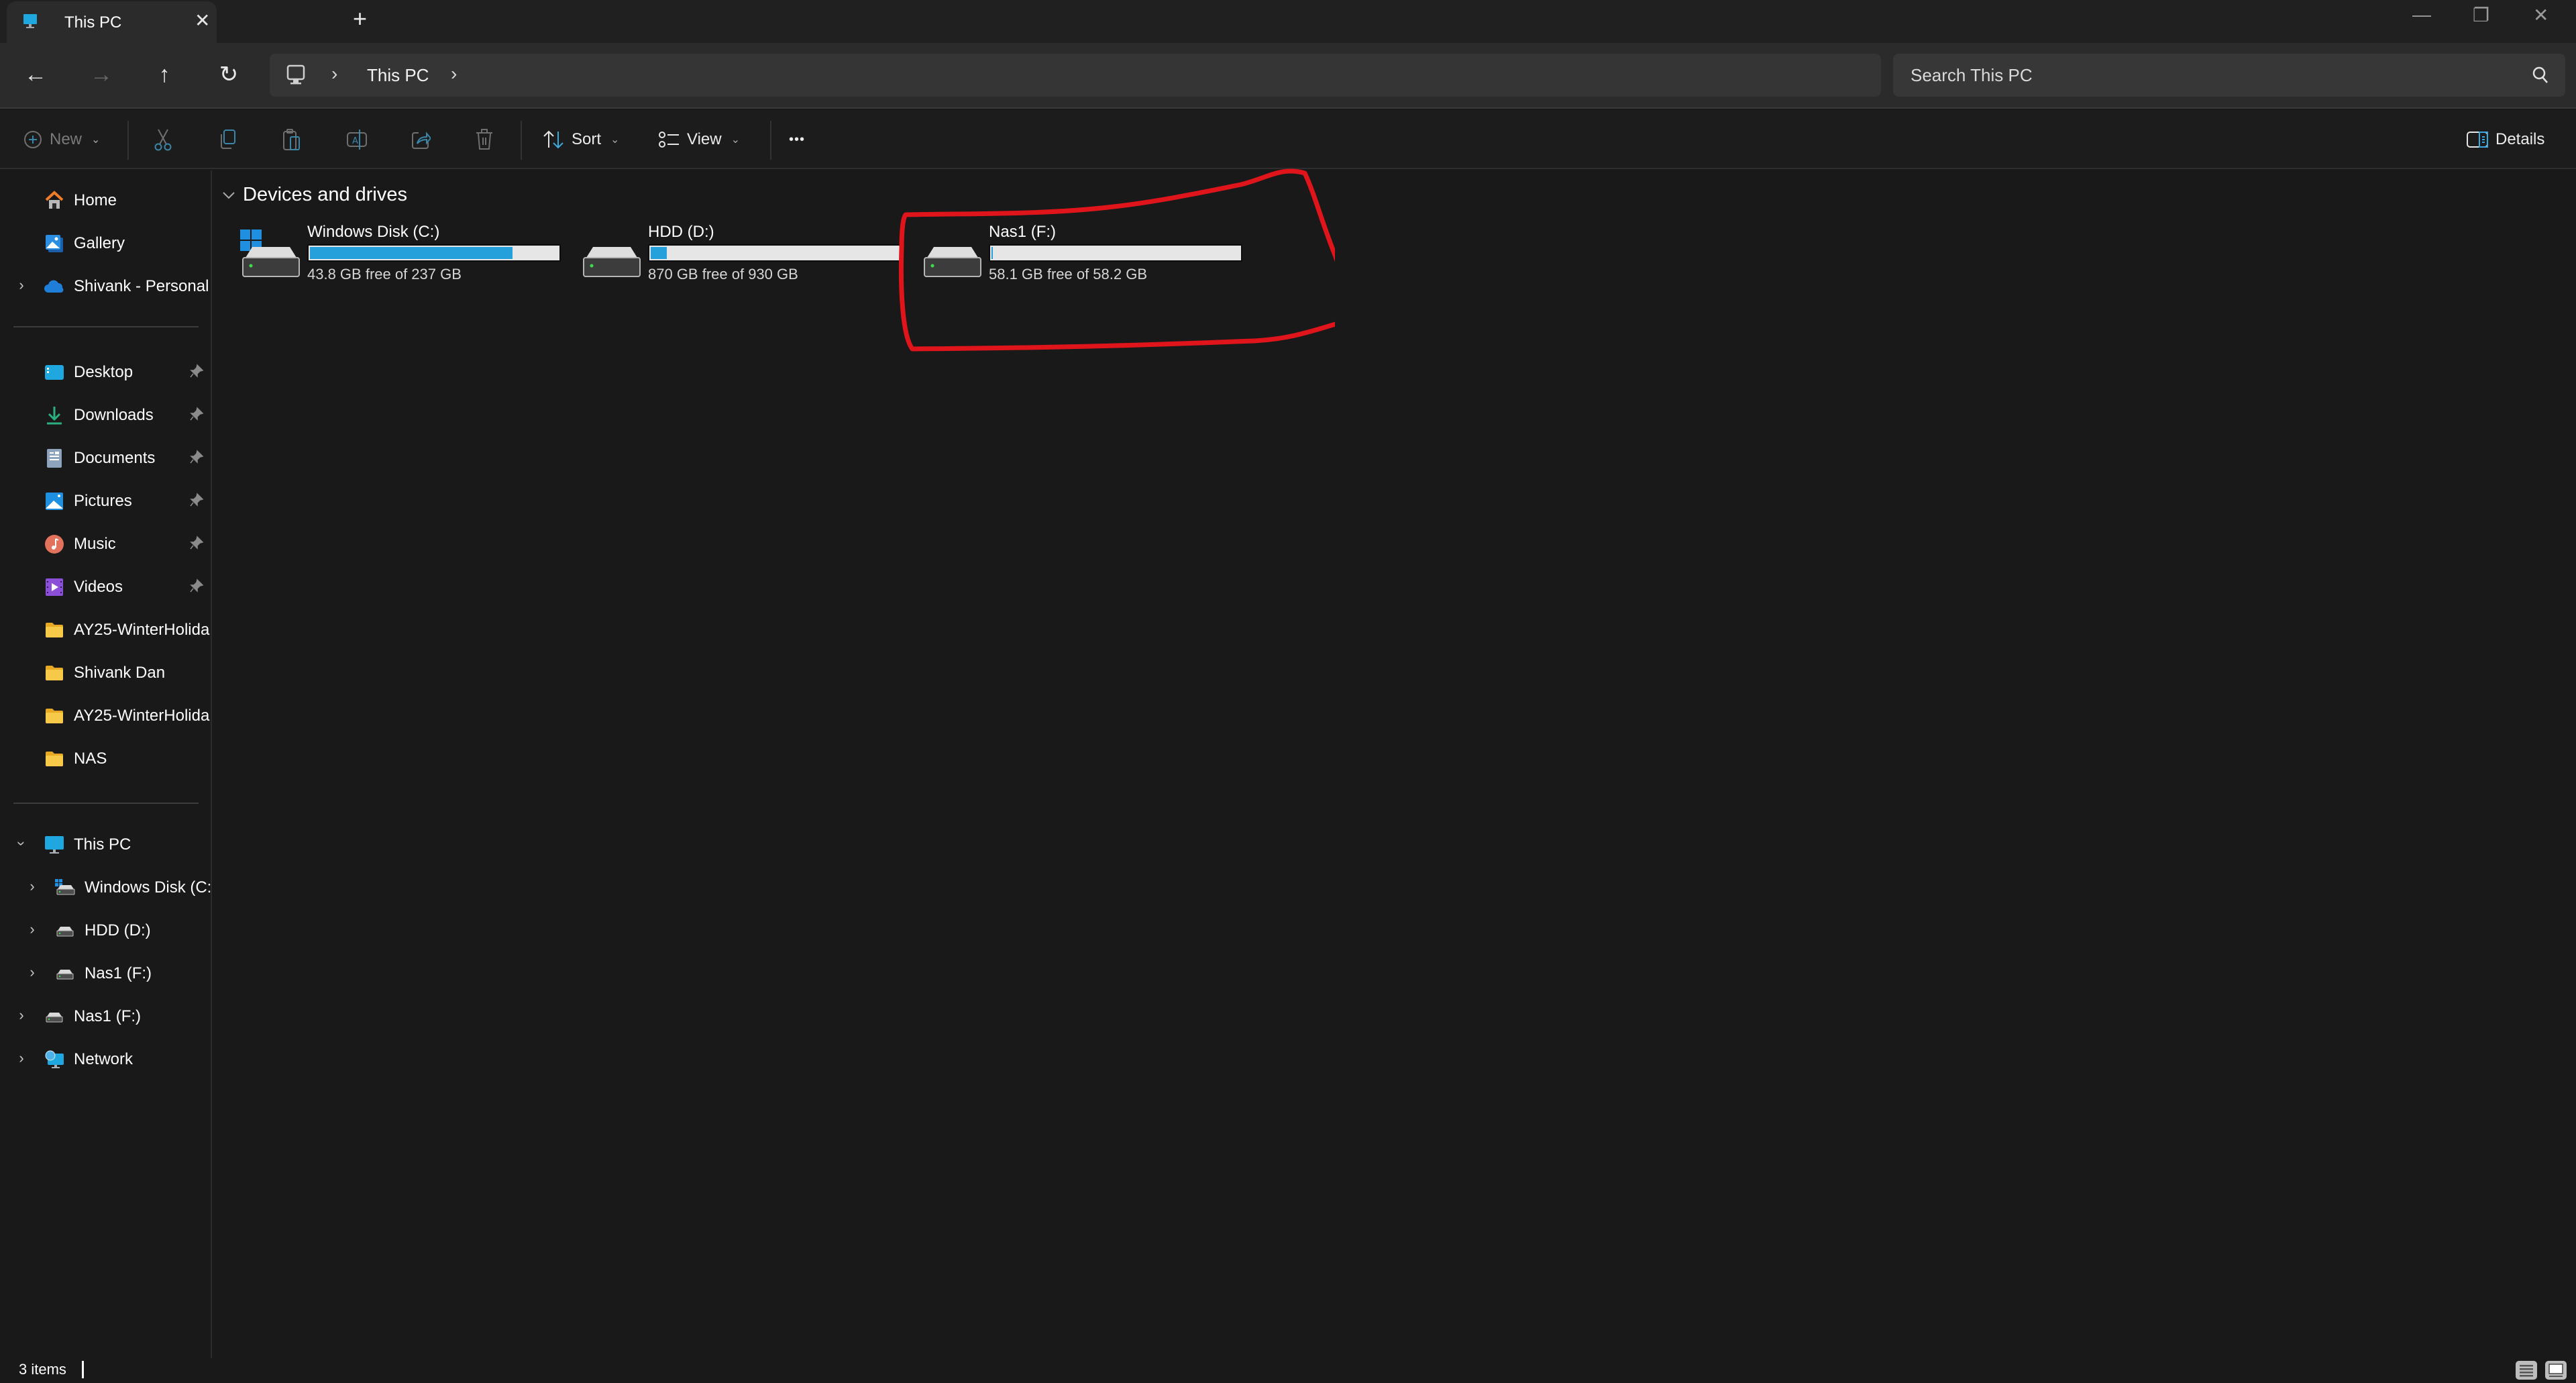 The width and height of the screenshot is (2576, 1383). I want to click on search-icon, so click(2540, 75).